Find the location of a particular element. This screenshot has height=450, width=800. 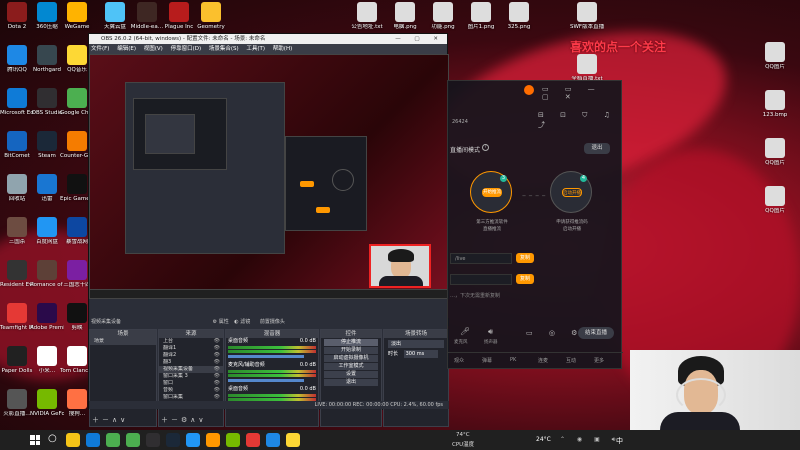

desktop-app: Northgard is located at coordinates (47, 59).